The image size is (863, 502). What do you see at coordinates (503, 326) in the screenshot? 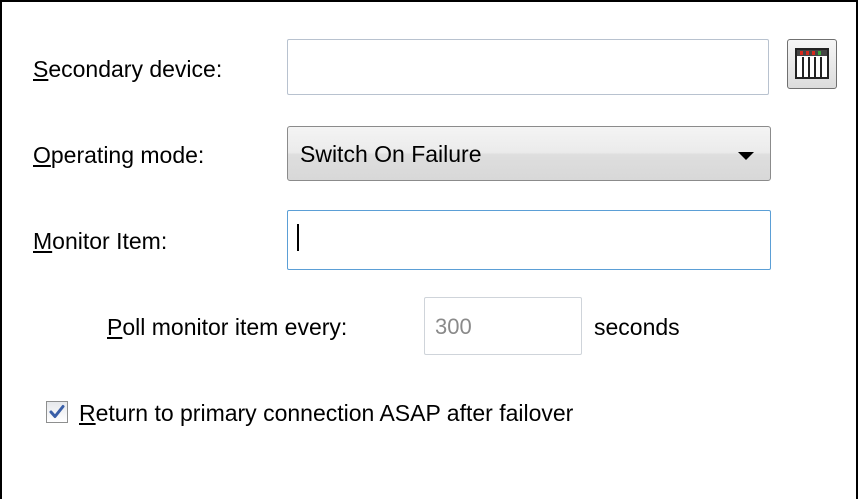
I see `poll-interval-input: 300` at bounding box center [503, 326].